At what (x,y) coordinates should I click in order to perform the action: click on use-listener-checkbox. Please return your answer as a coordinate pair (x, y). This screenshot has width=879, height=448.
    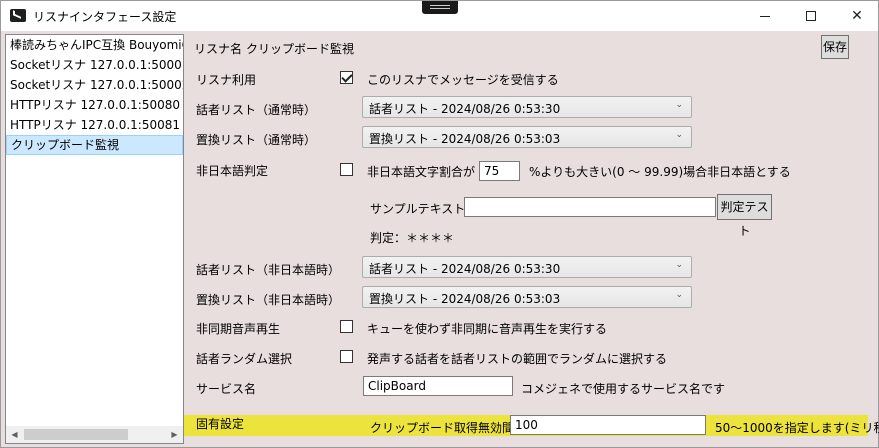
    Looking at the image, I should click on (346, 77).